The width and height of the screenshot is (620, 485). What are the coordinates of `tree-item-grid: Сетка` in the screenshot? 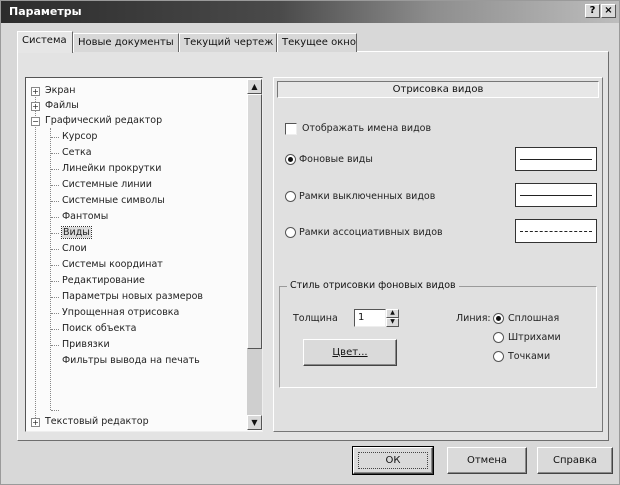 It's located at (77, 152).